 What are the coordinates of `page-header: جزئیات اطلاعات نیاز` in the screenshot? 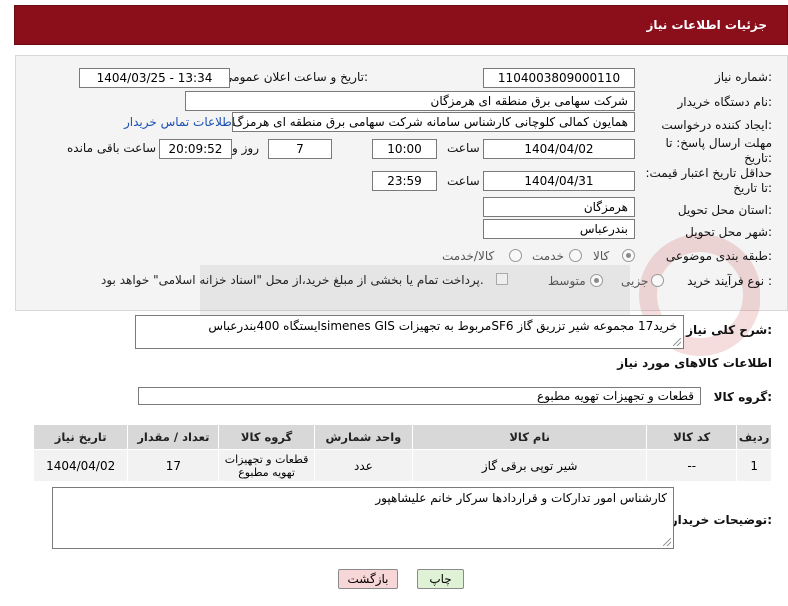 It's located at (401, 25).